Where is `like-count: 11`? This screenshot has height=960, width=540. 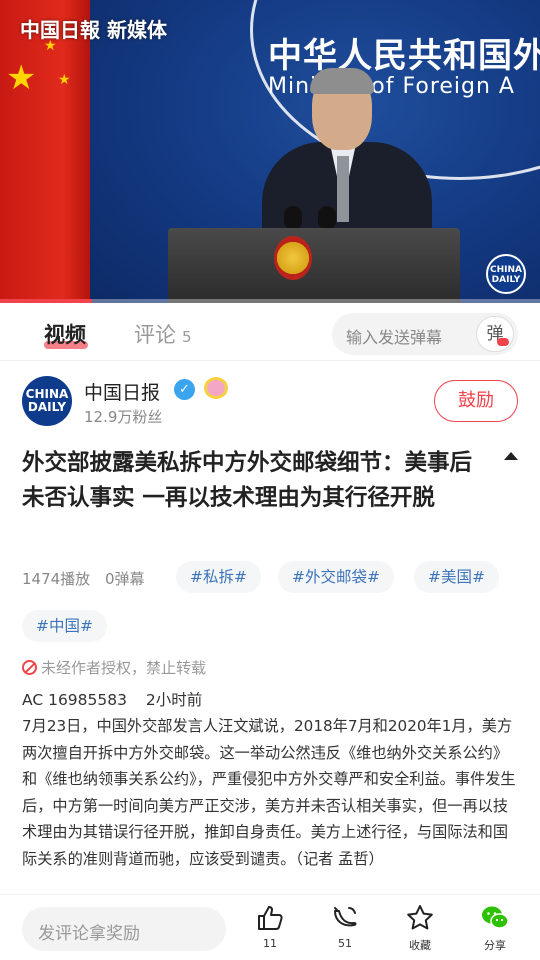 like-count: 11 is located at coordinates (270, 943).